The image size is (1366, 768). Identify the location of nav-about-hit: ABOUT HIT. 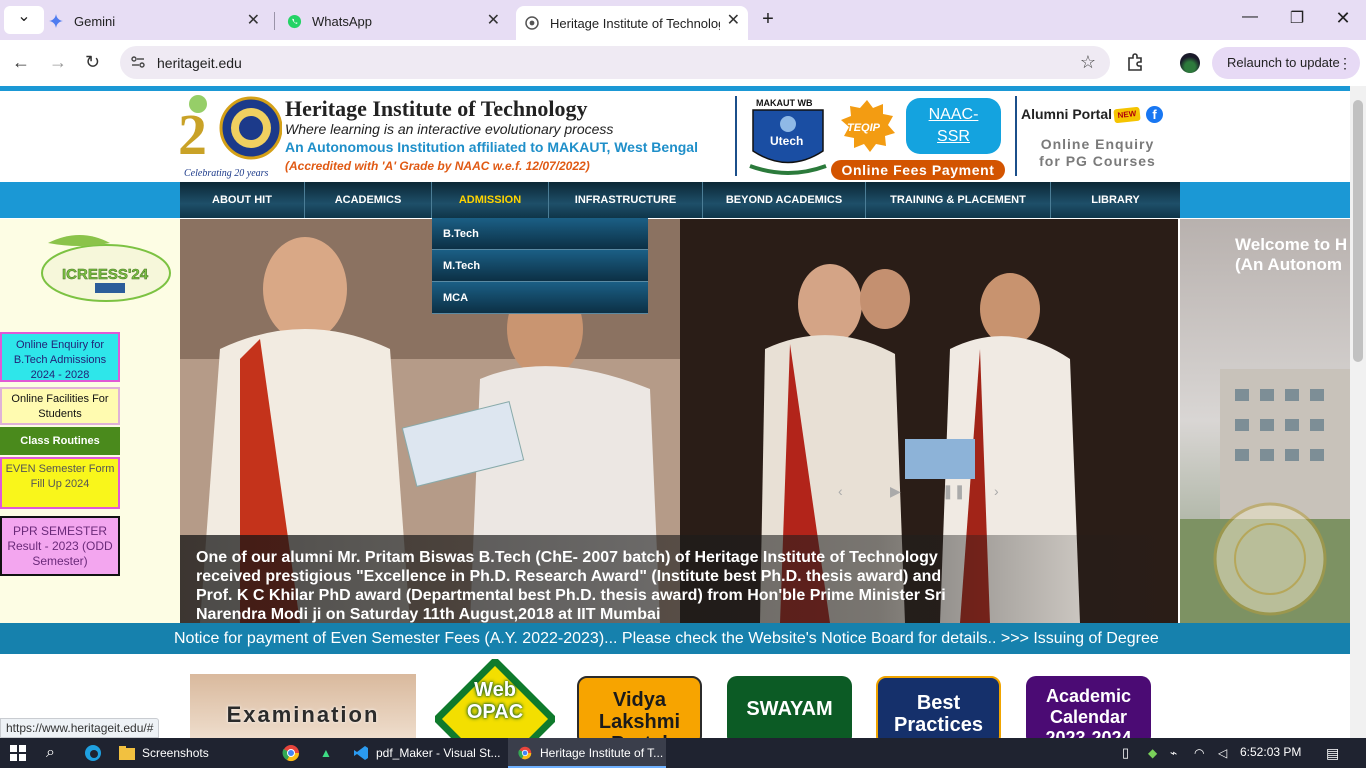
(242, 200).